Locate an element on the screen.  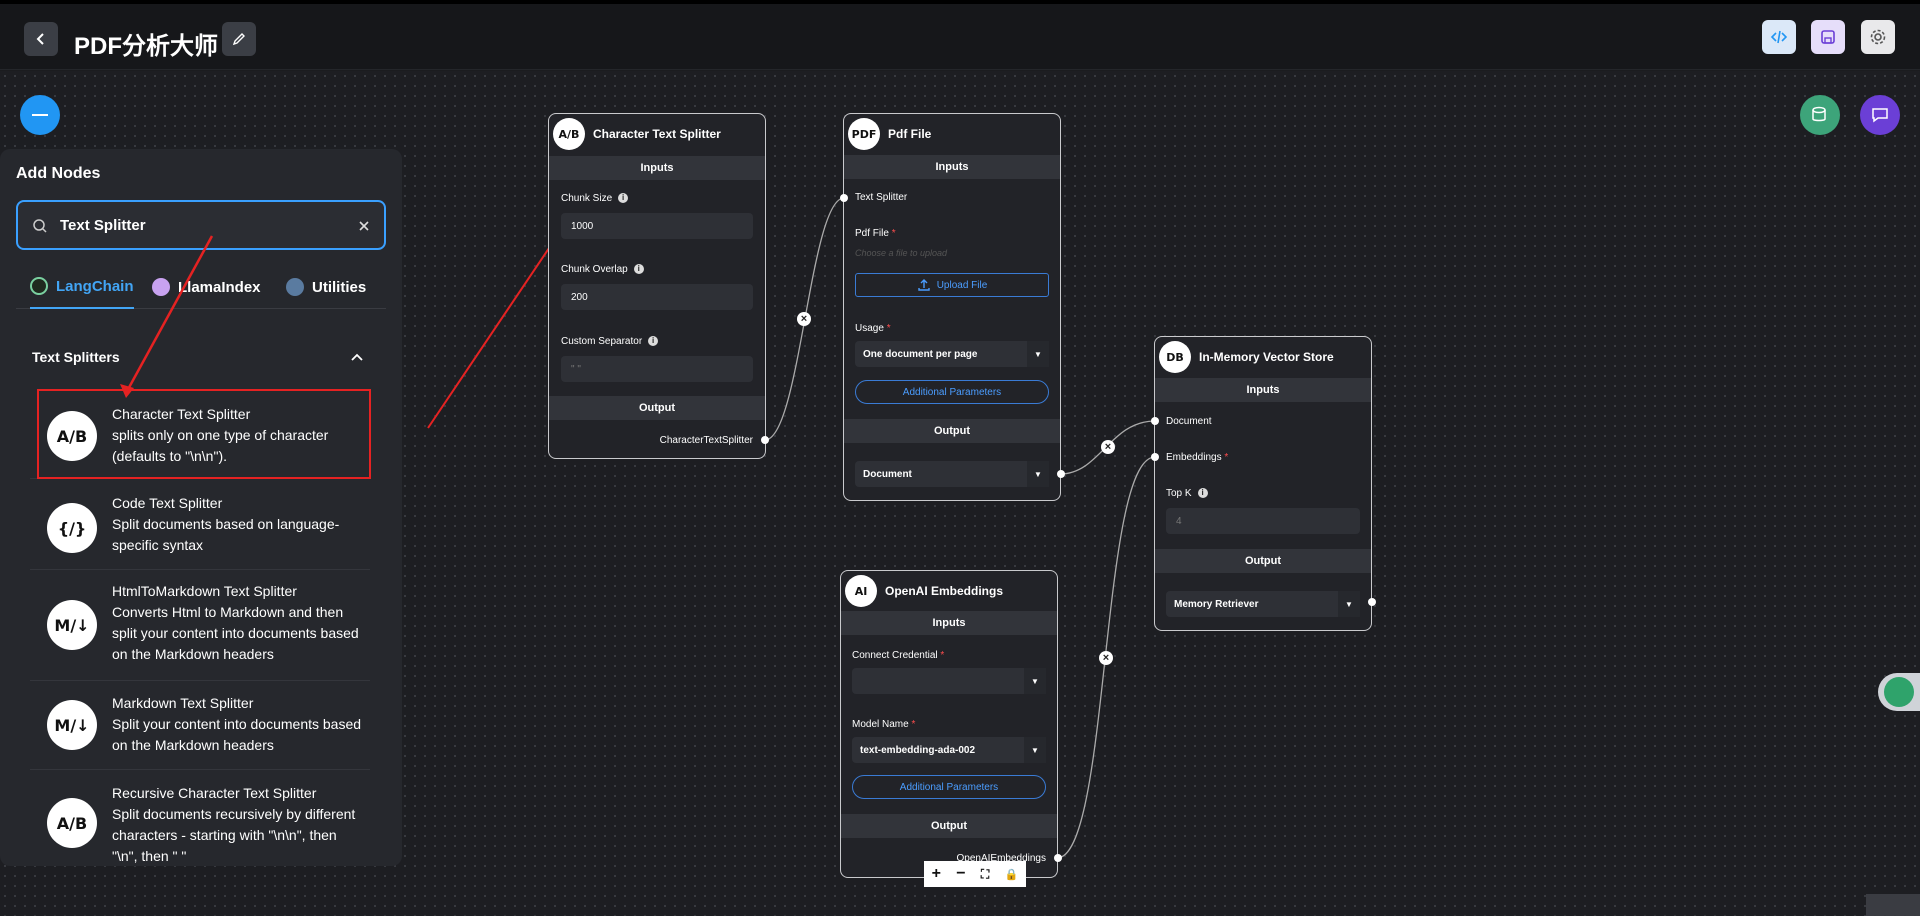
zoom-out-icon: − is located at coordinates (960, 874).